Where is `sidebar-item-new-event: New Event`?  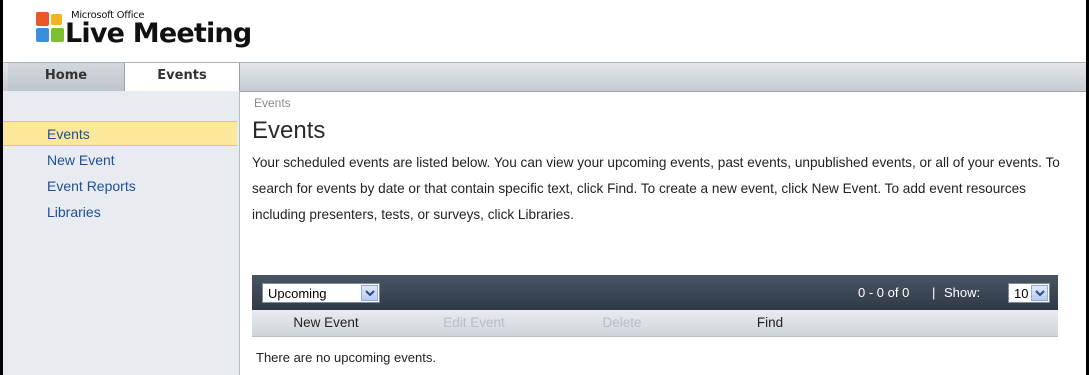
sidebar-item-new-event: New Event is located at coordinates (120, 160).